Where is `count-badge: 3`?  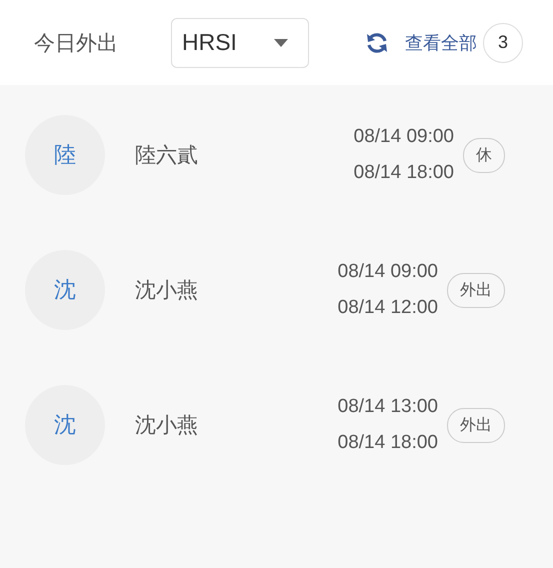 count-badge: 3 is located at coordinates (503, 42).